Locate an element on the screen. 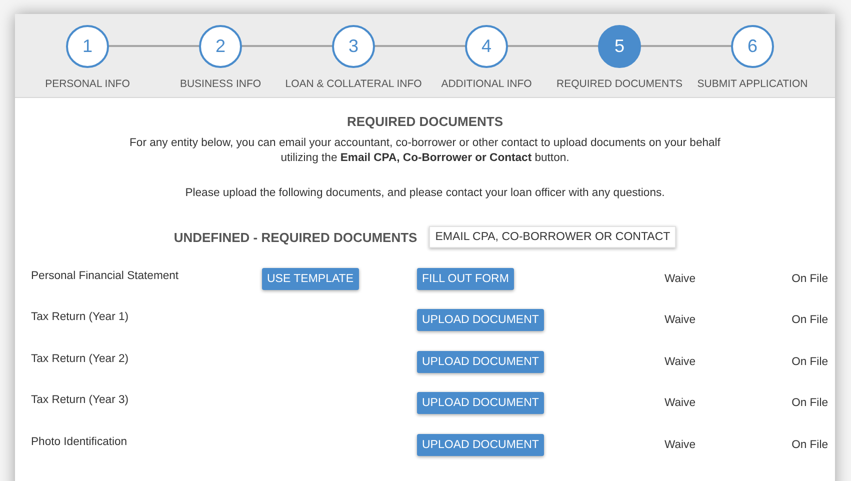 Image resolution: width=851 pixels, height=481 pixels. step-label: ADDITIONAL INFO is located at coordinates (486, 84).